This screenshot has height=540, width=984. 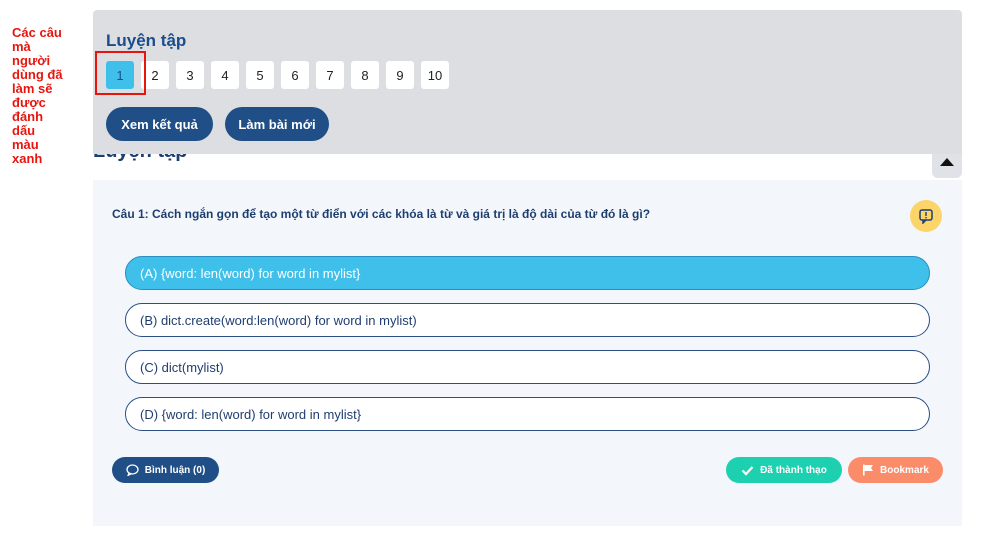 What do you see at coordinates (747, 470) in the screenshot?
I see `check-icon` at bounding box center [747, 470].